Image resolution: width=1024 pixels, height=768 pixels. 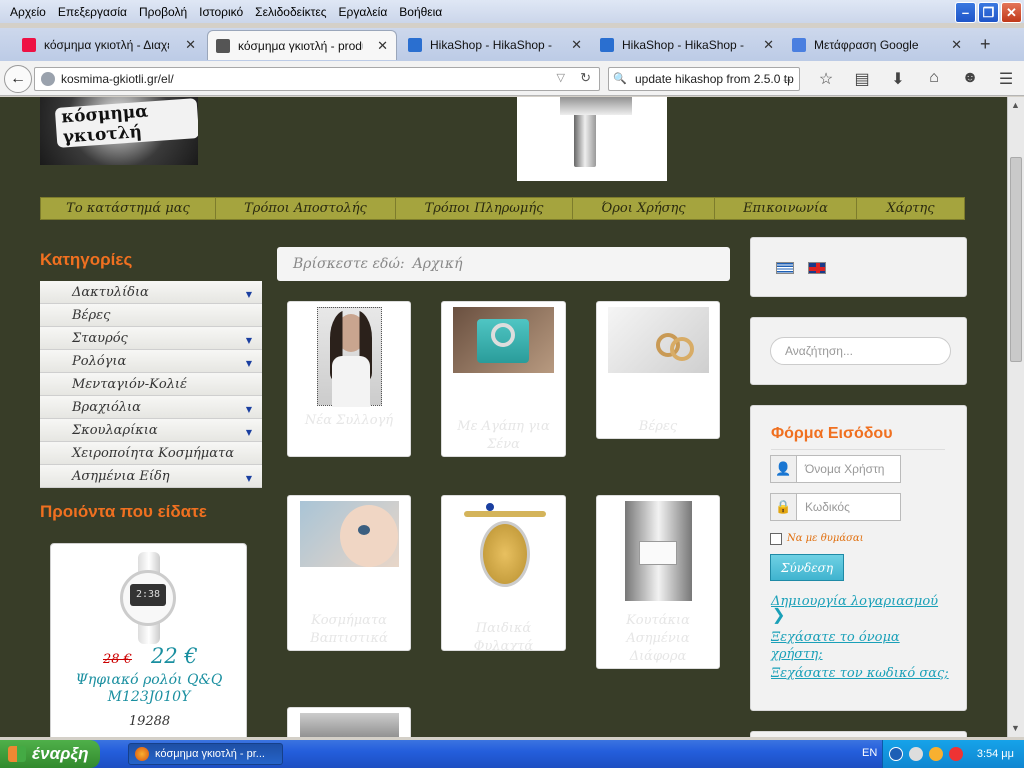 What do you see at coordinates (687, 45) in the screenshot?
I see `tab-hikashop-2: HikaShop - HikaShop - Ne... ✕` at bounding box center [687, 45].